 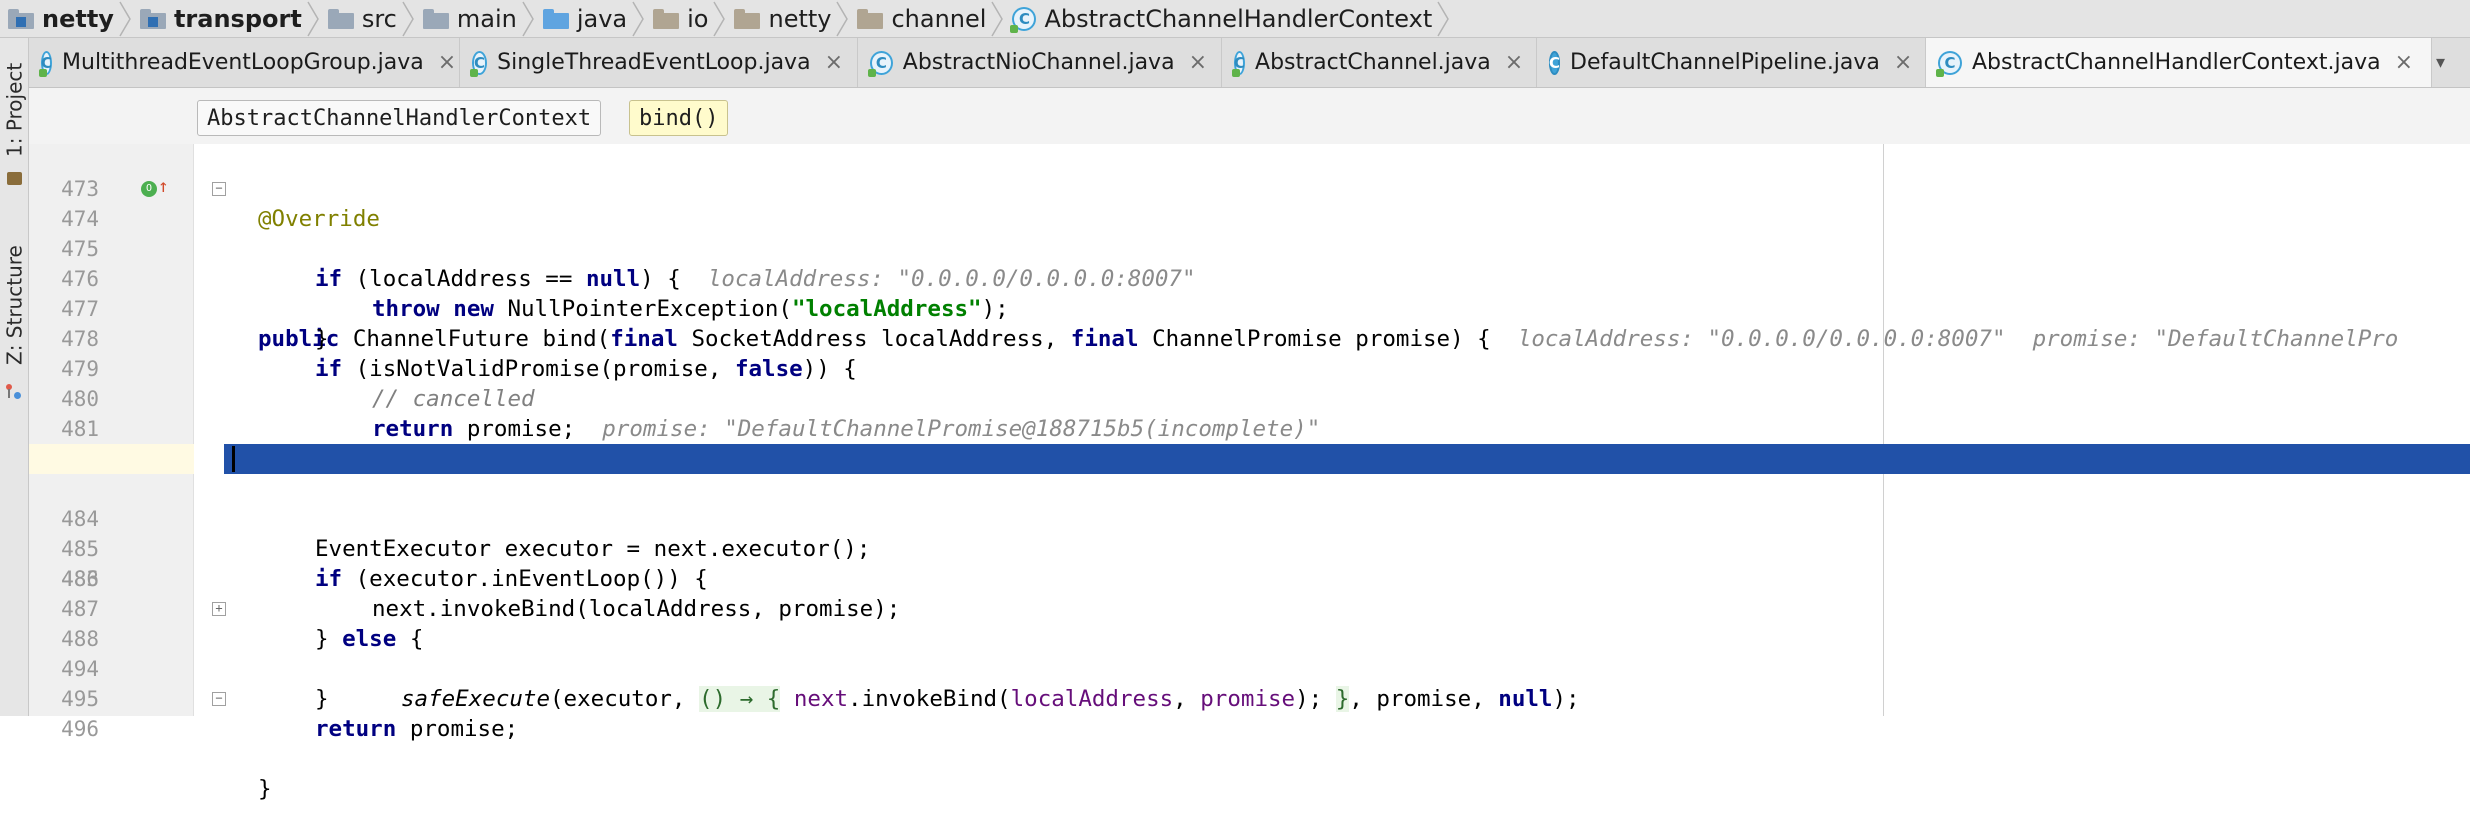 I want to click on tab-abstract-nio-channel: C AbstractNioChannel.java ×, so click(x=1040, y=62).